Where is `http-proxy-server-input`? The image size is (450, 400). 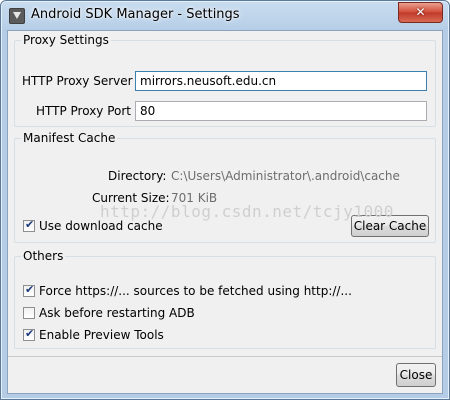
http-proxy-server-input is located at coordinates (281, 81).